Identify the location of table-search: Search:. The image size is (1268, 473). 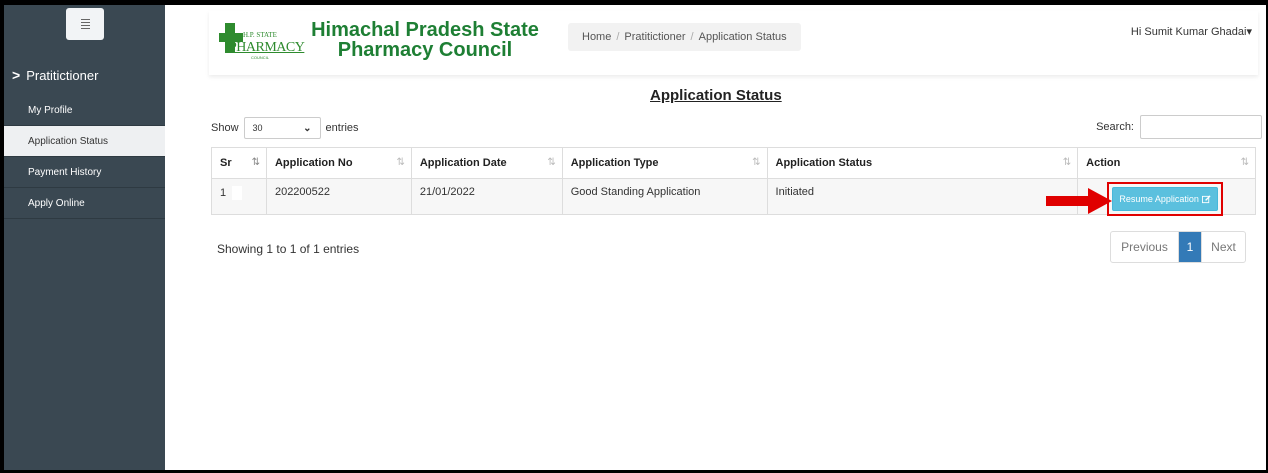
(1179, 127).